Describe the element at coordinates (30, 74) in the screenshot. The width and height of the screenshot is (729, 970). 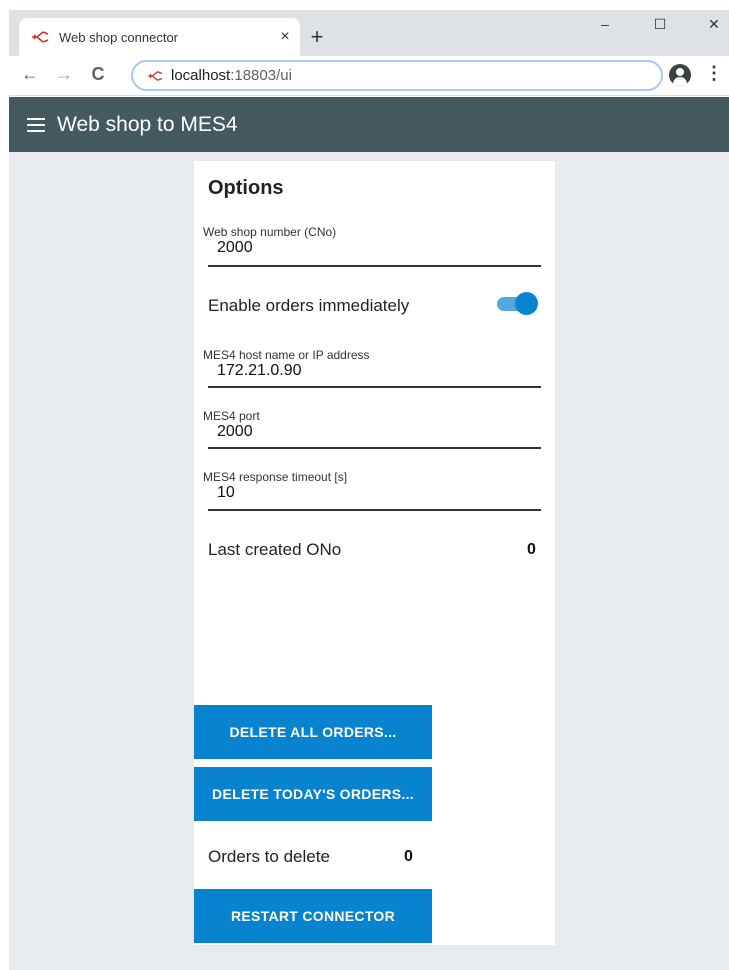
I see `back-button: ←` at that location.